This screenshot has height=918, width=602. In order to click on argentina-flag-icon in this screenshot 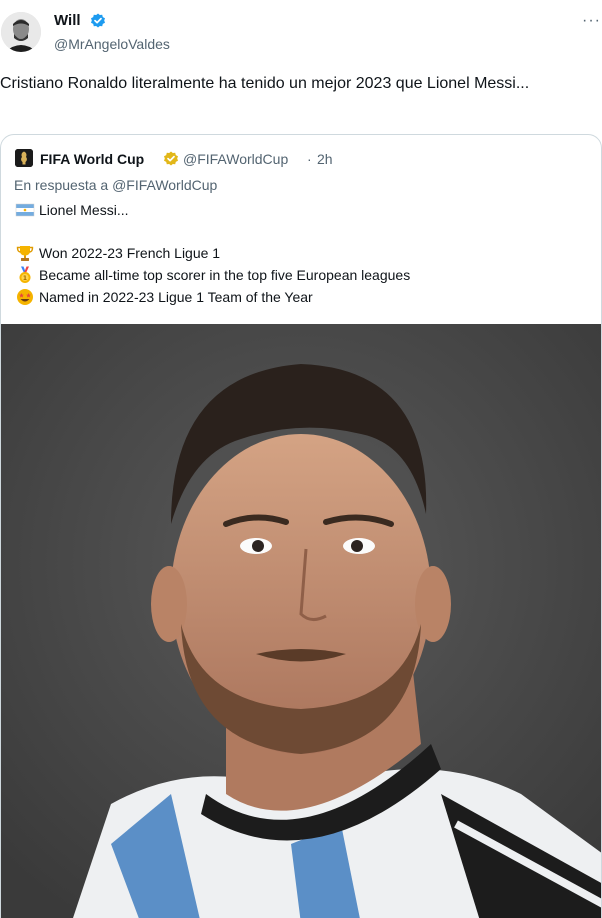, I will do `click(25, 210)`.